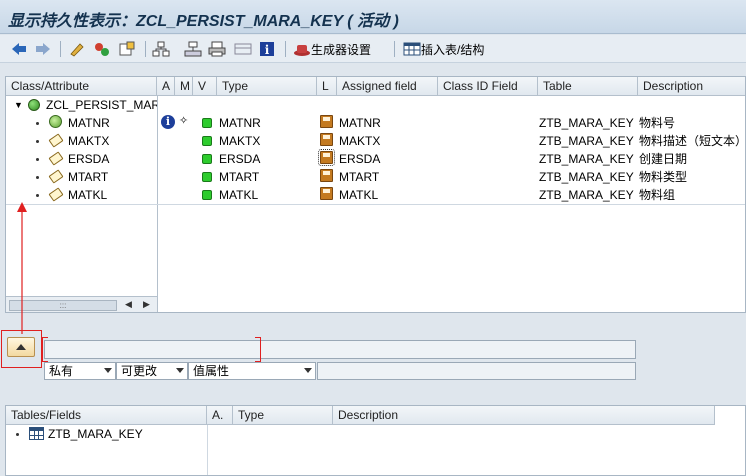 Image resolution: width=746 pixels, height=476 pixels. I want to click on scroll-left-icon: ◀, so click(128, 304).